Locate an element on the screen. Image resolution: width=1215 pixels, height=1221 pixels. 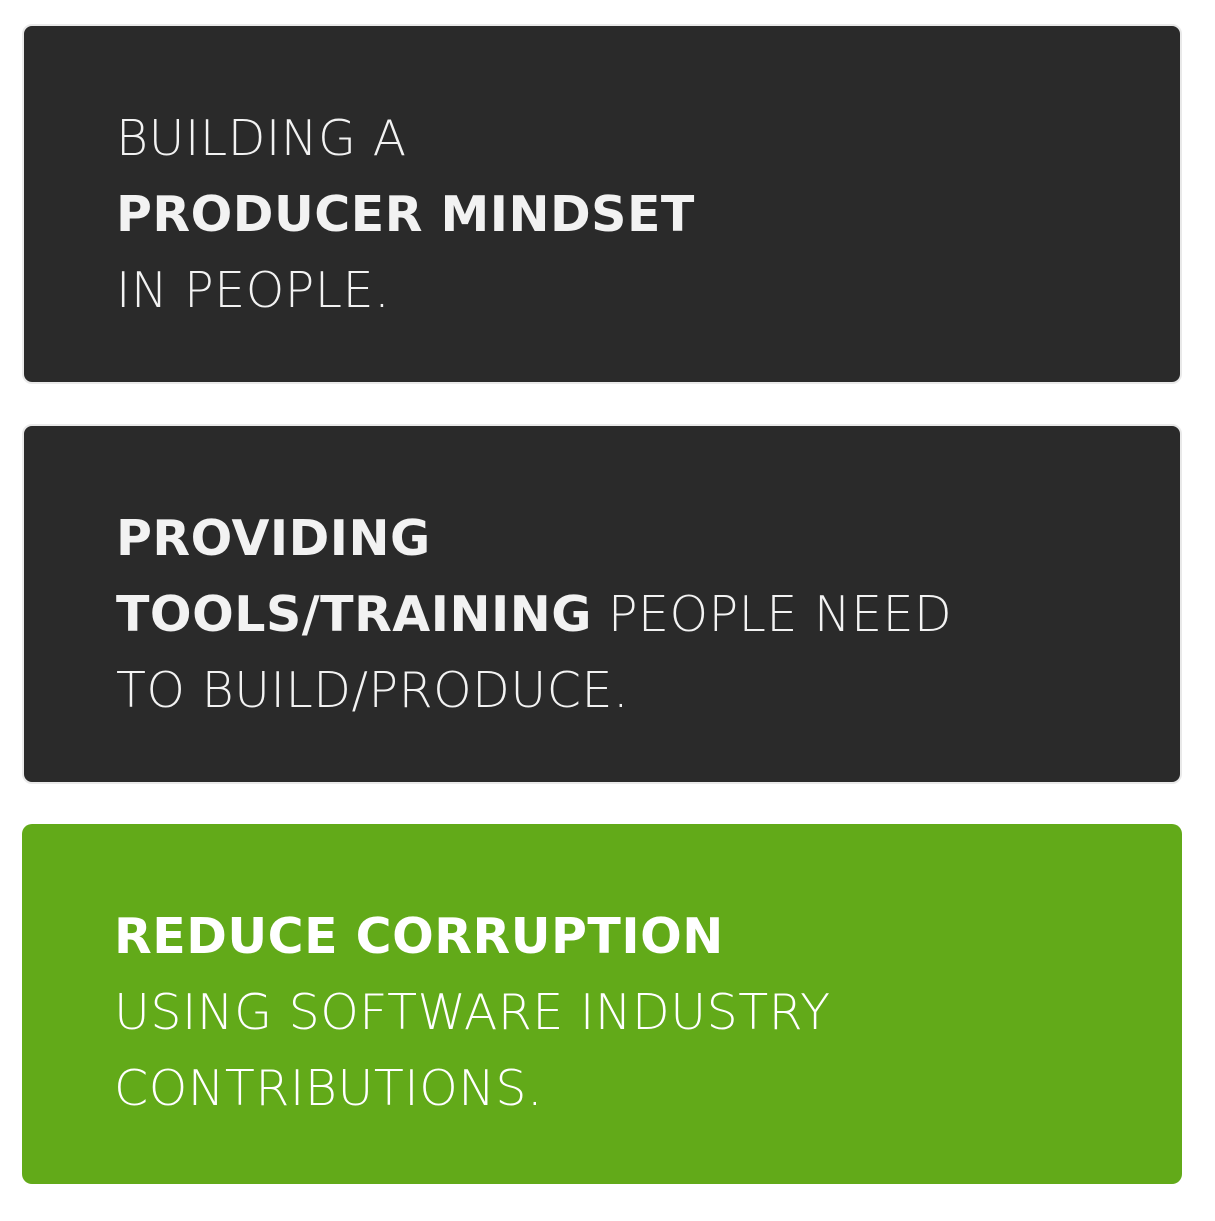
card-line: USING SOFTWARE INDUSTRY is located at coordinates (648, 1013).